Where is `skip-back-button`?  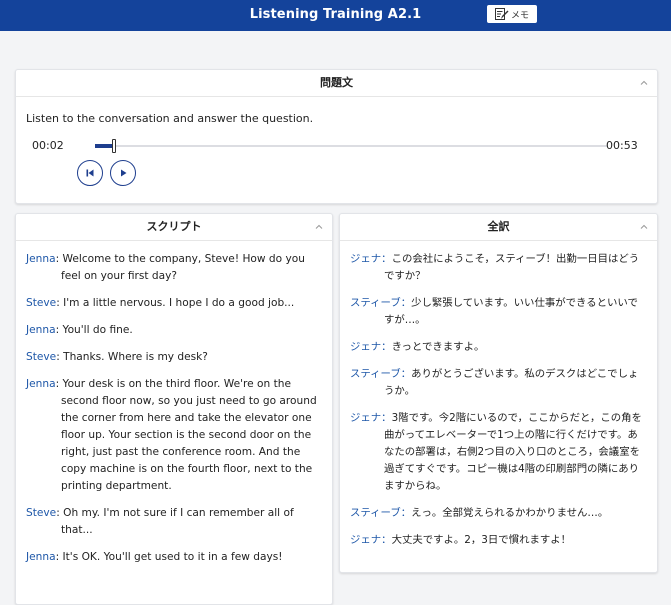 skip-back-button is located at coordinates (90, 173).